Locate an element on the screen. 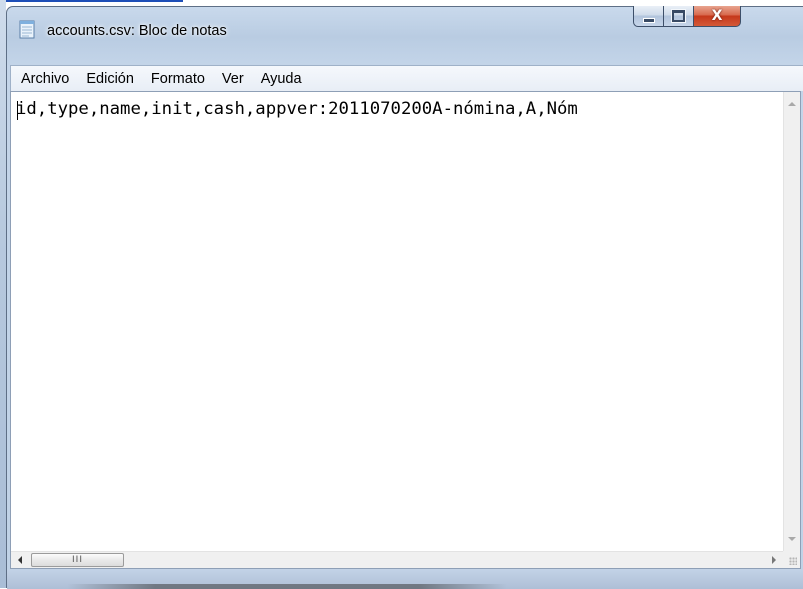 The width and height of the screenshot is (803, 589). maximize-button is located at coordinates (678, 16).